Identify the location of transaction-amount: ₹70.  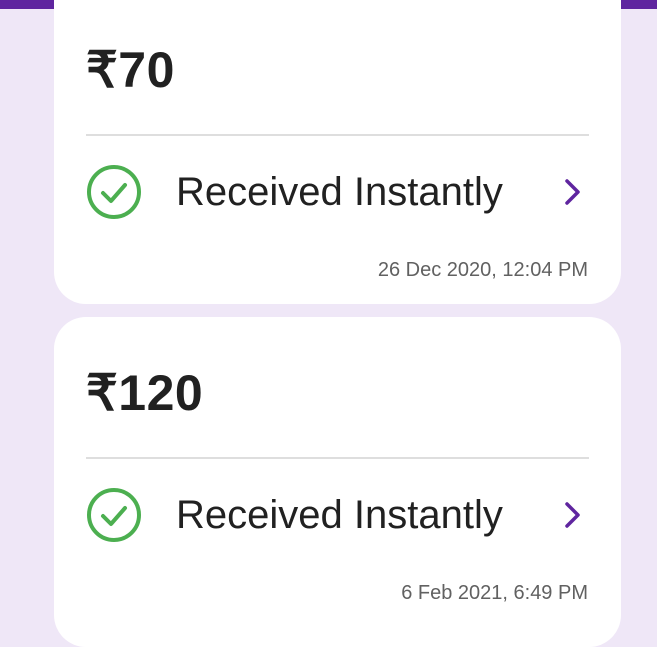
(130, 70).